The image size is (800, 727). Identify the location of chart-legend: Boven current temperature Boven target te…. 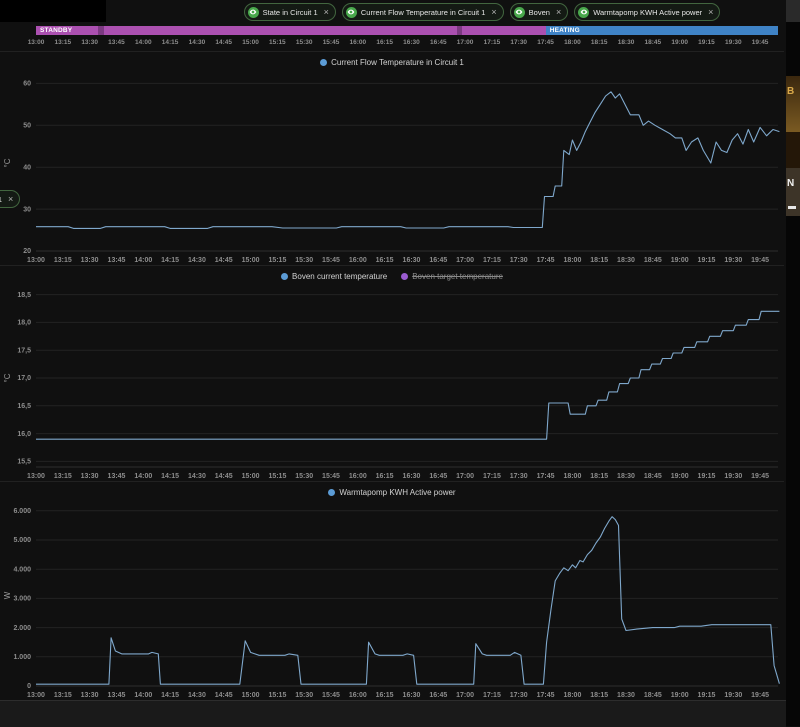
(392, 275).